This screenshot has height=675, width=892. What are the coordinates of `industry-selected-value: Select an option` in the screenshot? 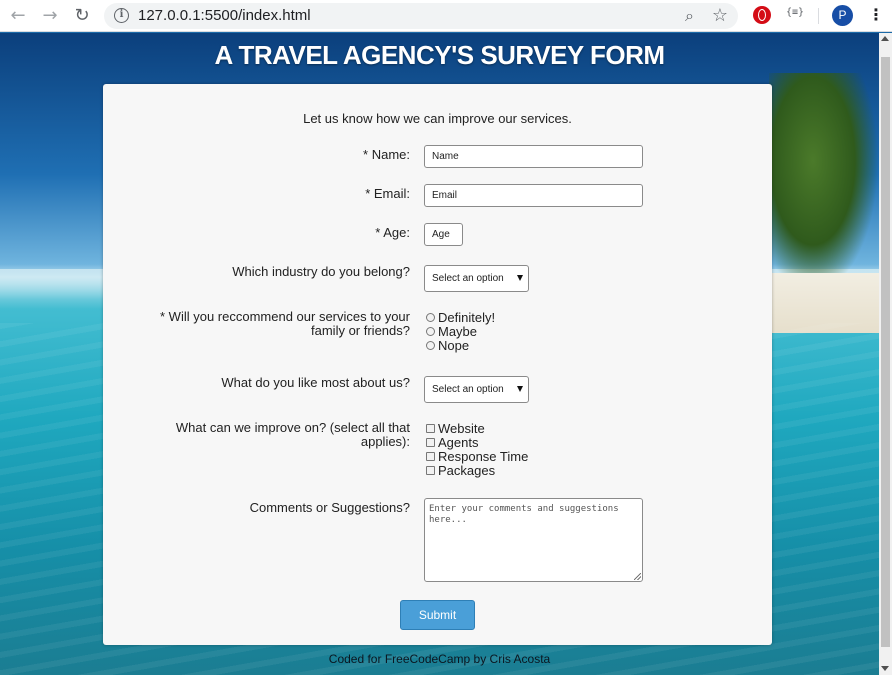 It's located at (468, 278).